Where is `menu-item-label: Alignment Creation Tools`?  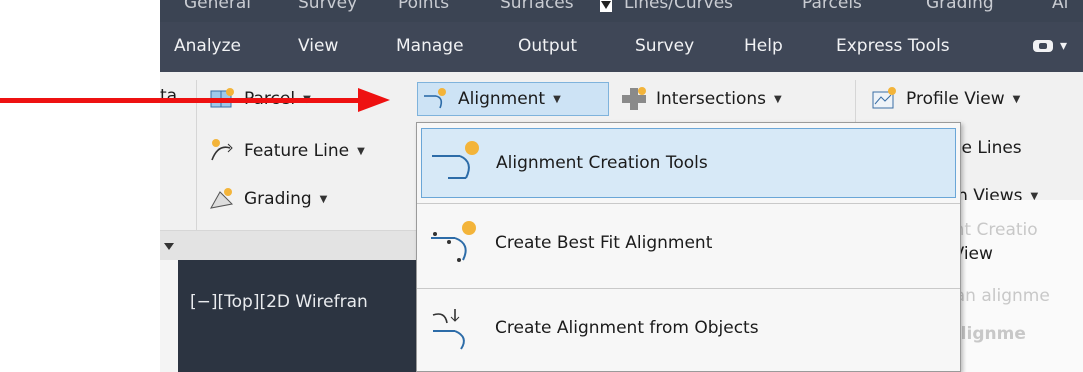 menu-item-label: Alignment Creation Tools is located at coordinates (602, 163).